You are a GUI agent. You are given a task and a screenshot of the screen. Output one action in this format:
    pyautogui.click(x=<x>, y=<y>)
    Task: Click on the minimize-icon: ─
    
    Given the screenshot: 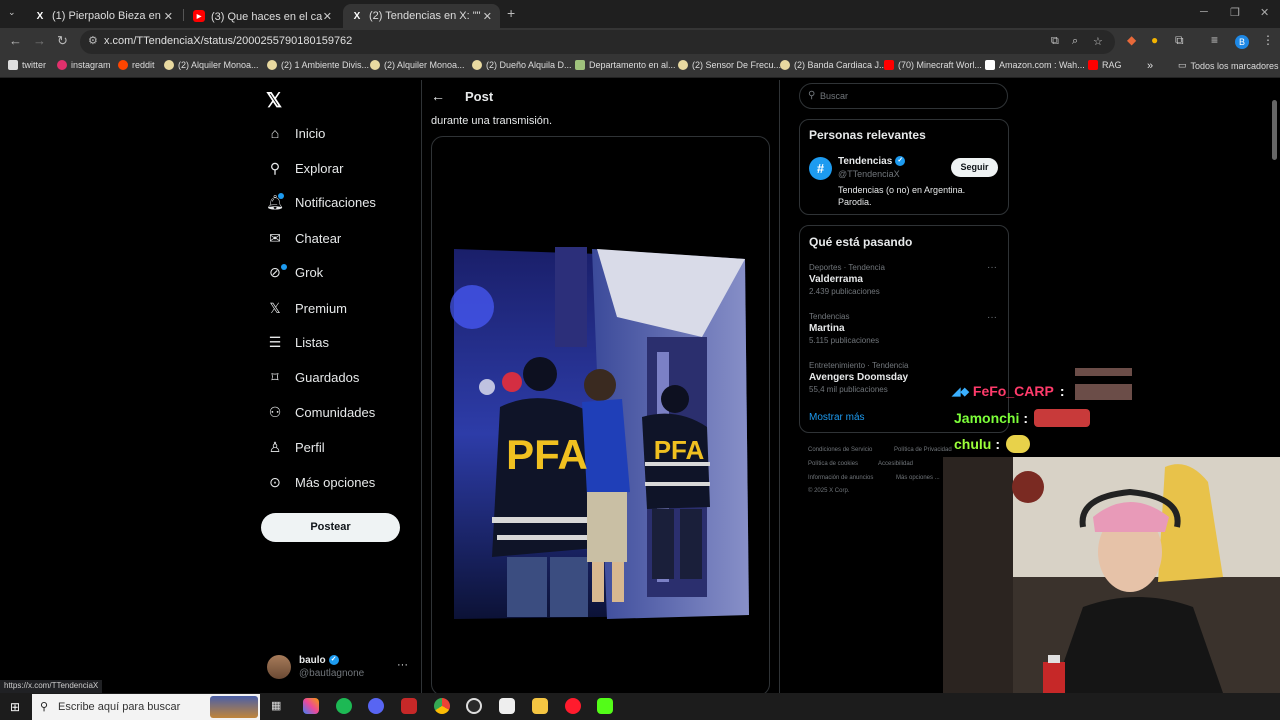 What is the action you would take?
    pyautogui.click(x=1204, y=12)
    